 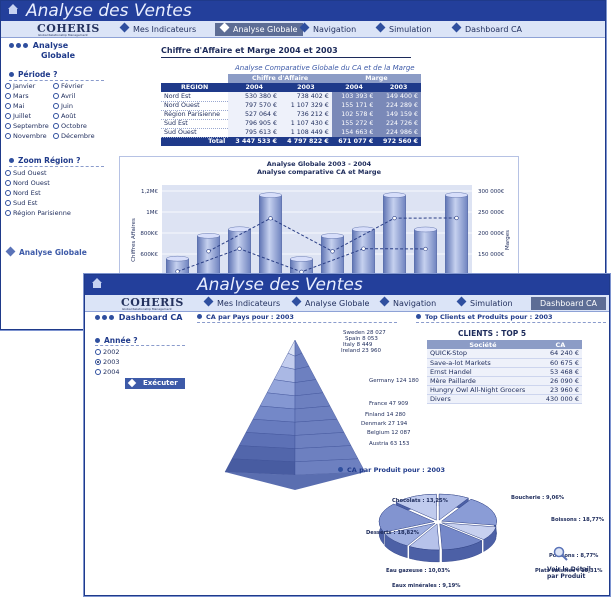 What do you see at coordinates (155, 383) in the screenshot?
I see `executer-button: Exécuter` at bounding box center [155, 383].